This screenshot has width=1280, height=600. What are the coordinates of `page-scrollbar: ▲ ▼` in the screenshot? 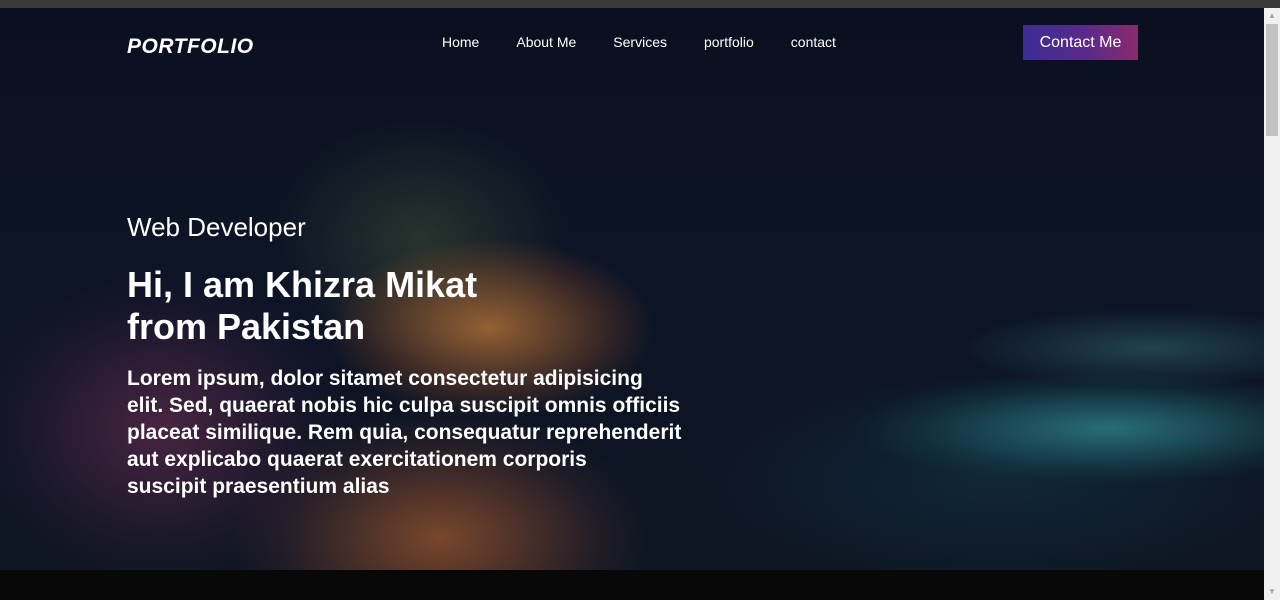 It's located at (1272, 304).